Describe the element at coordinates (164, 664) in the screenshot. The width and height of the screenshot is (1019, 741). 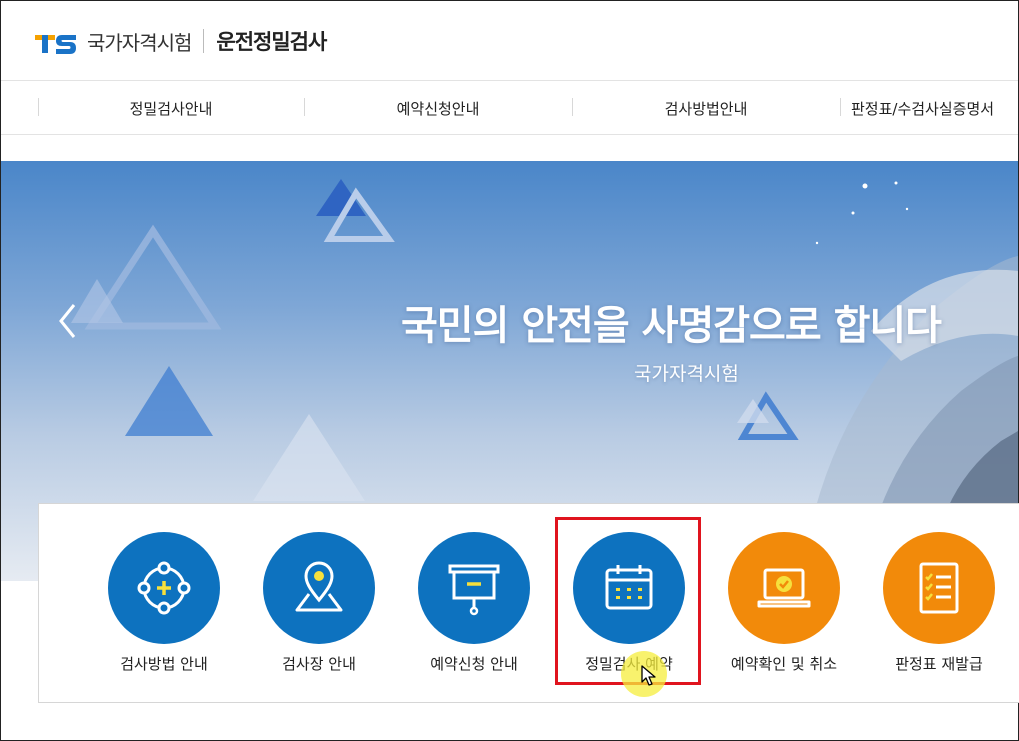
I see `quick-label: 검사방법 안내` at that location.